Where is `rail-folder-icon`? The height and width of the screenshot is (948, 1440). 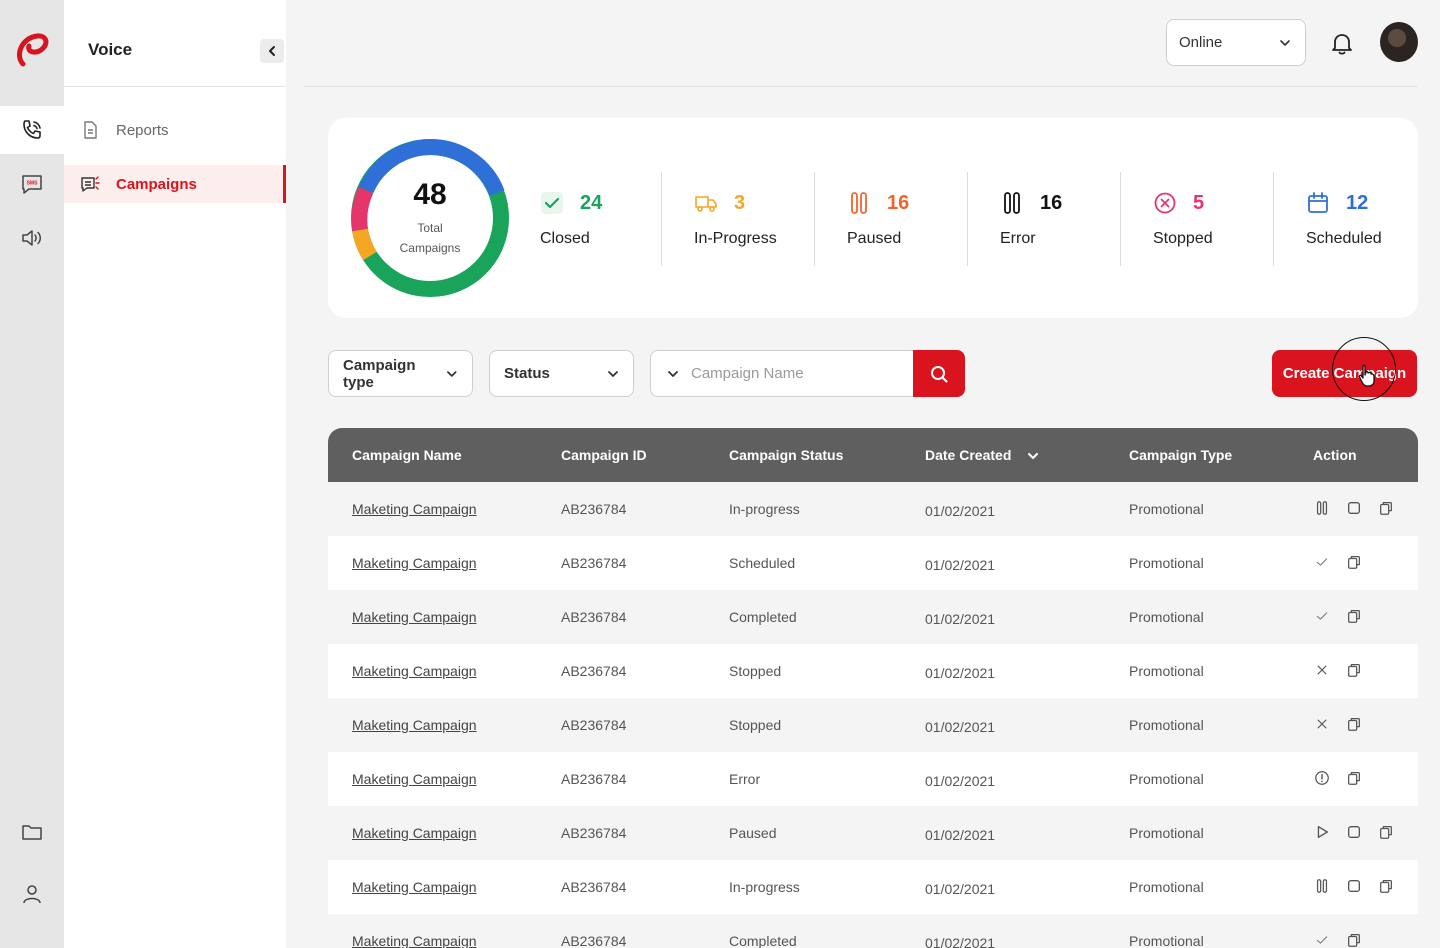 rail-folder-icon is located at coordinates (32, 832).